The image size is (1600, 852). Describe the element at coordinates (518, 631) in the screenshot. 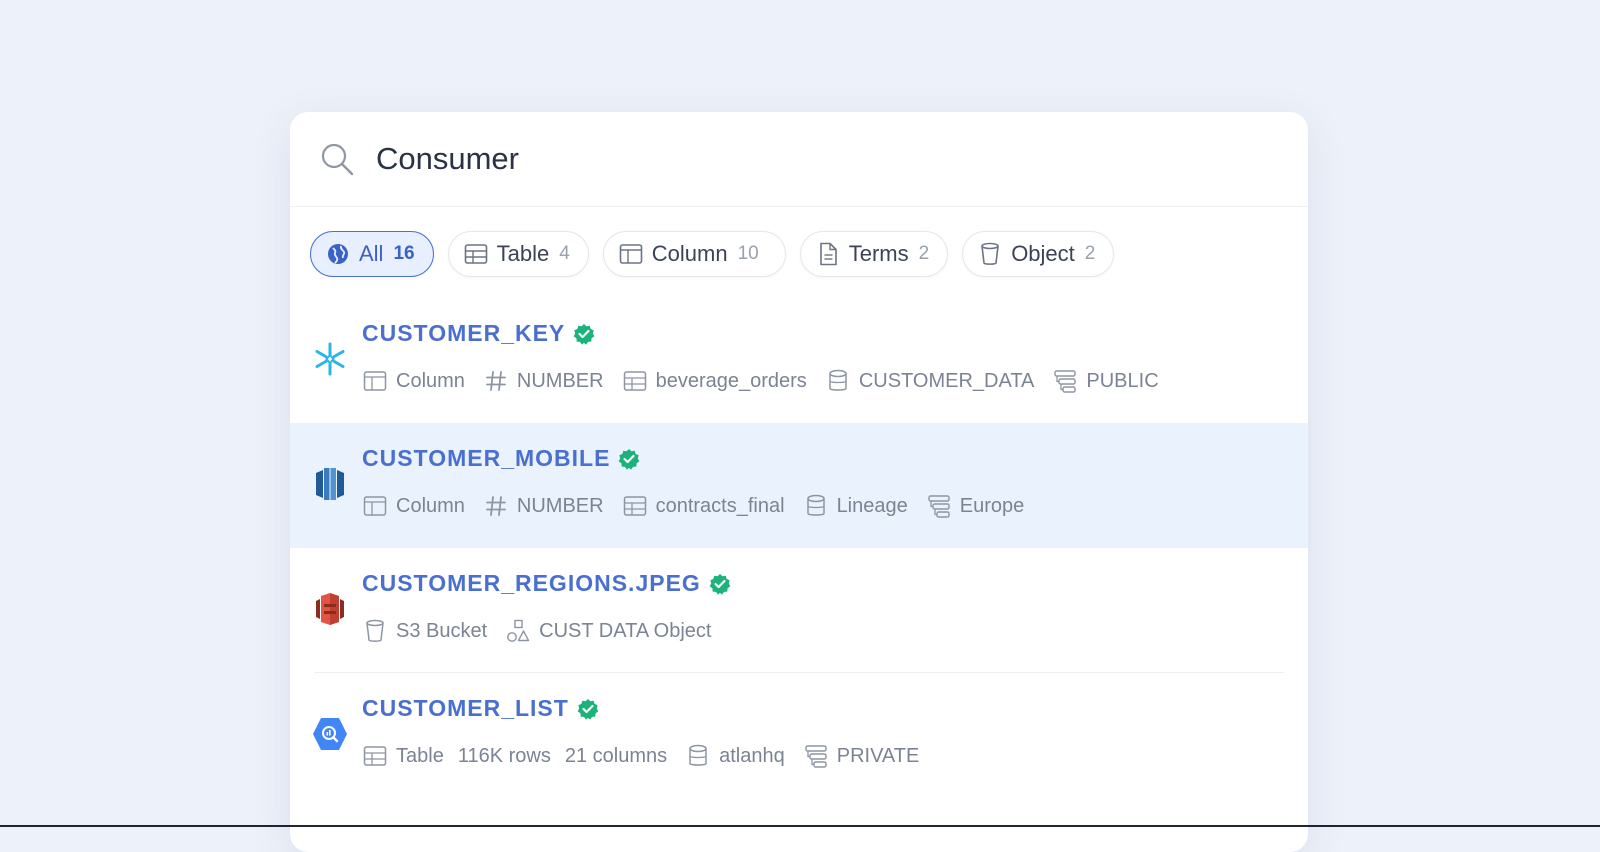

I see `shapes-icon` at that location.